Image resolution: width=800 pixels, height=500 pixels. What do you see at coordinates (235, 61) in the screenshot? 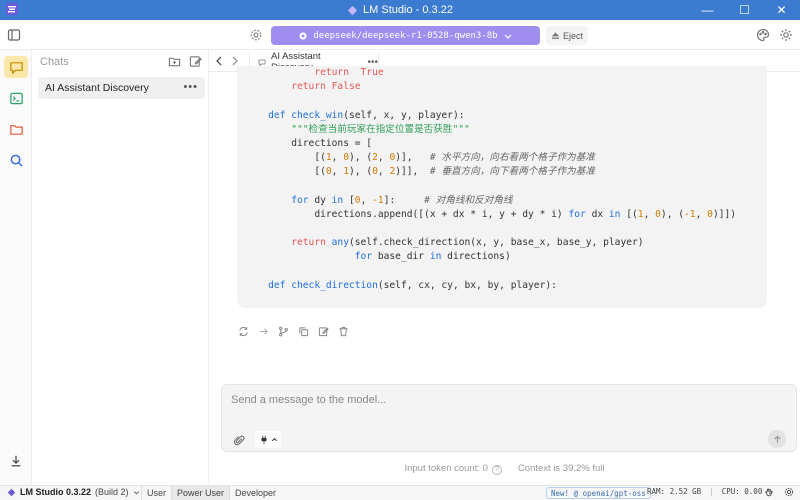
I see `chevron-right-icon` at bounding box center [235, 61].